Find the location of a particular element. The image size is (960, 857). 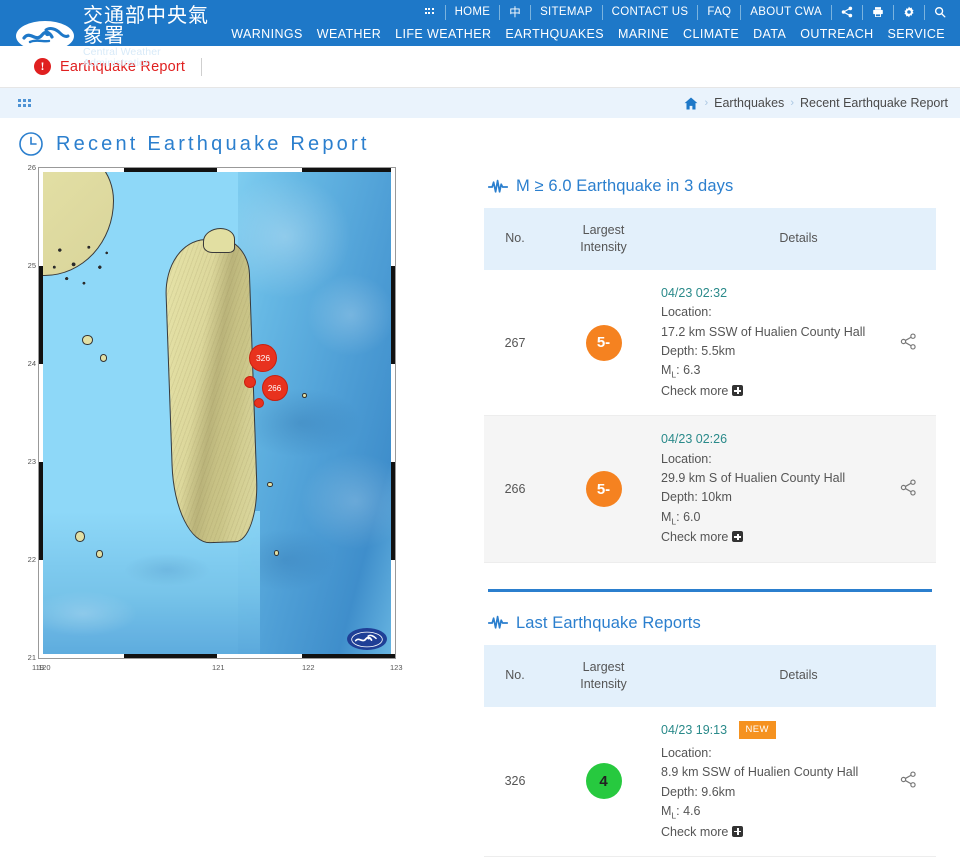

nav-warnings: WARNINGS is located at coordinates (267, 34).